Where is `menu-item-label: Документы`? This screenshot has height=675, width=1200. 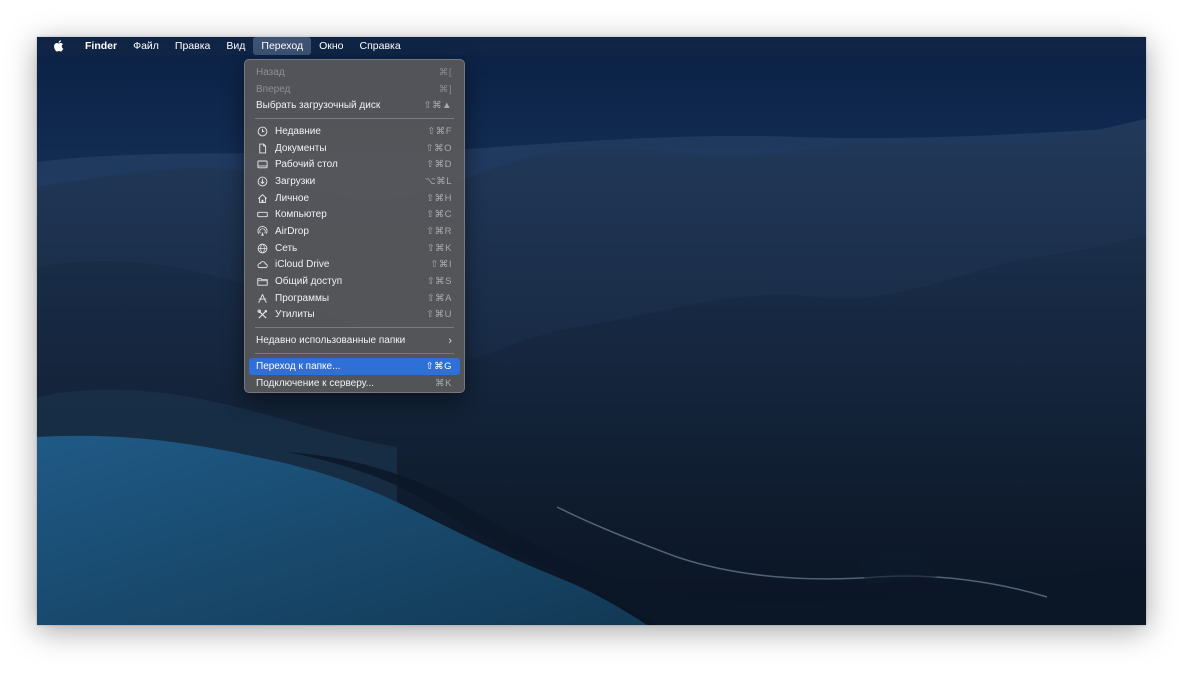
menu-item-label: Документы is located at coordinates (301, 148).